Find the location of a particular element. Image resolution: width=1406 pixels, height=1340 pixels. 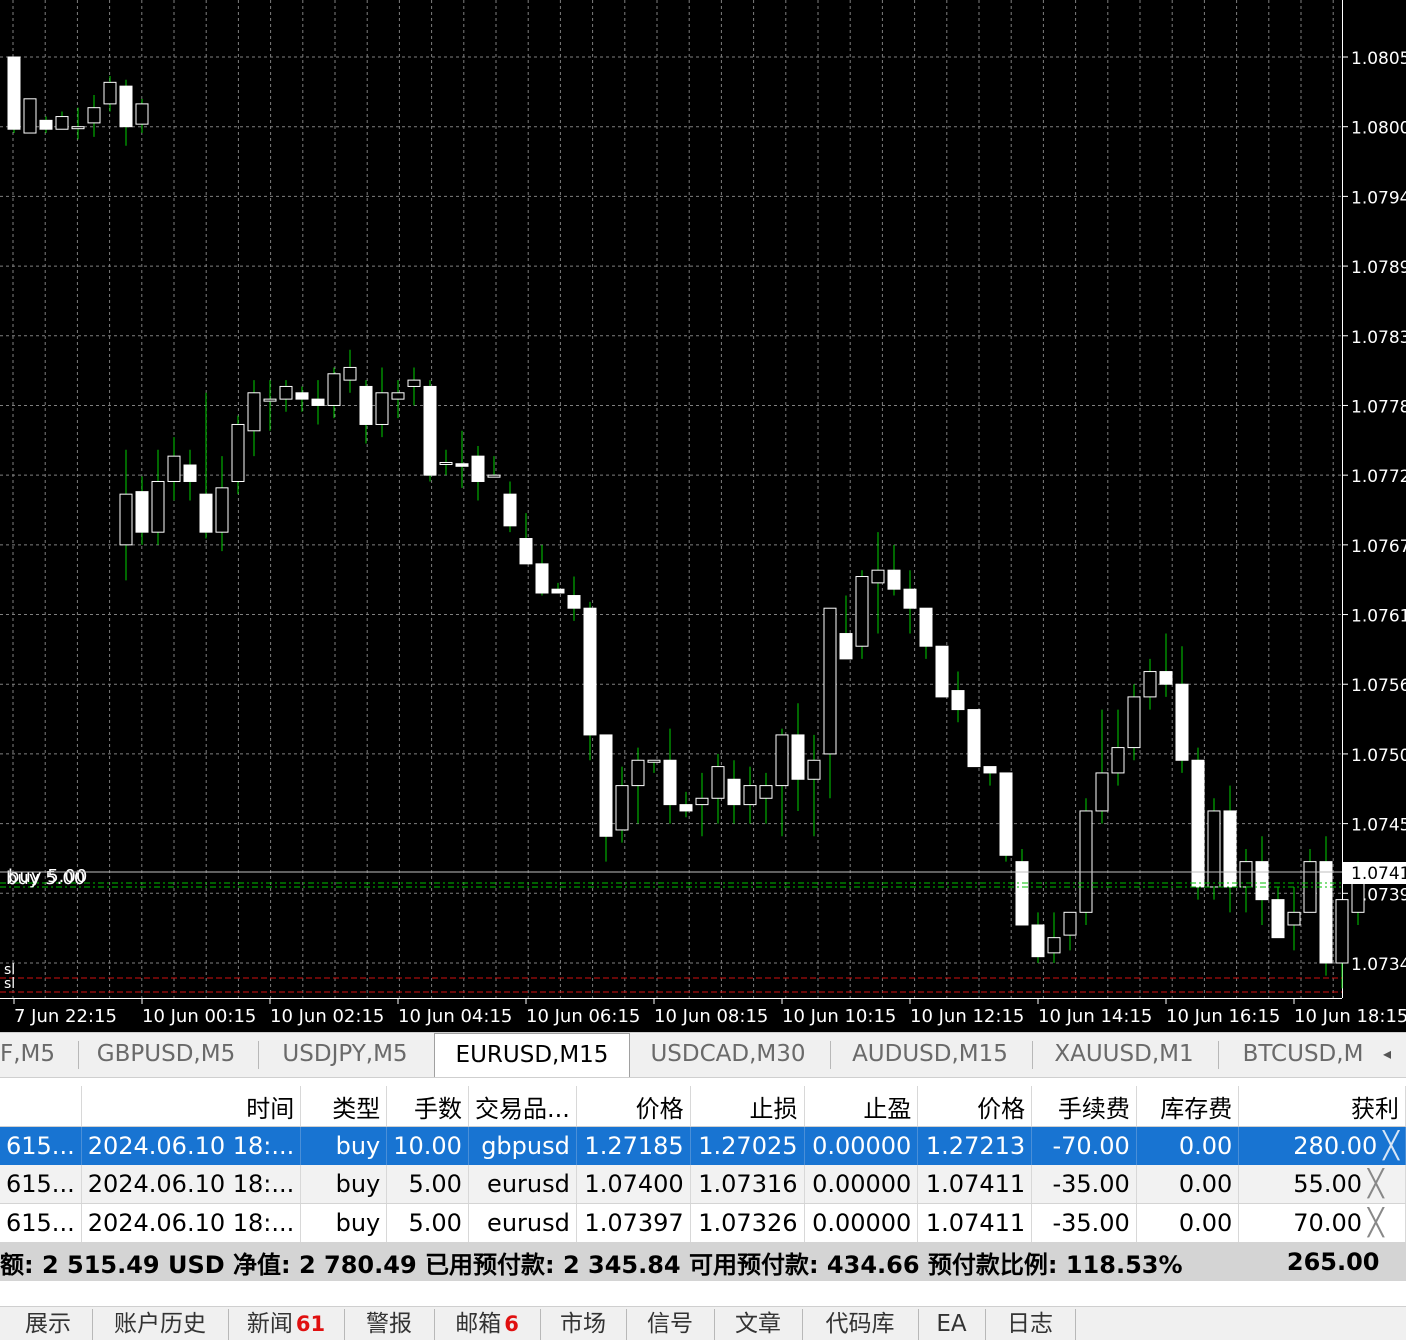

column-header: 手续费 is located at coordinates (1084, 1106).